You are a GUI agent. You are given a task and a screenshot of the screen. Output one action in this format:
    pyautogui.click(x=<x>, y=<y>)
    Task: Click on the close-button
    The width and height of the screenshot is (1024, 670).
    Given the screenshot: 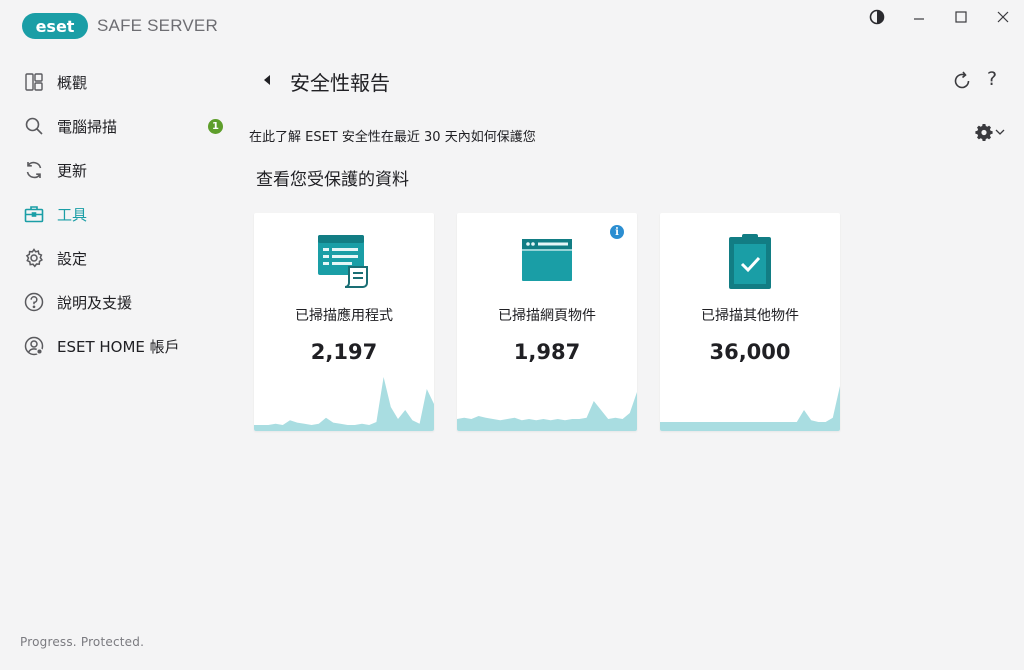 What is the action you would take?
    pyautogui.click(x=1003, y=17)
    